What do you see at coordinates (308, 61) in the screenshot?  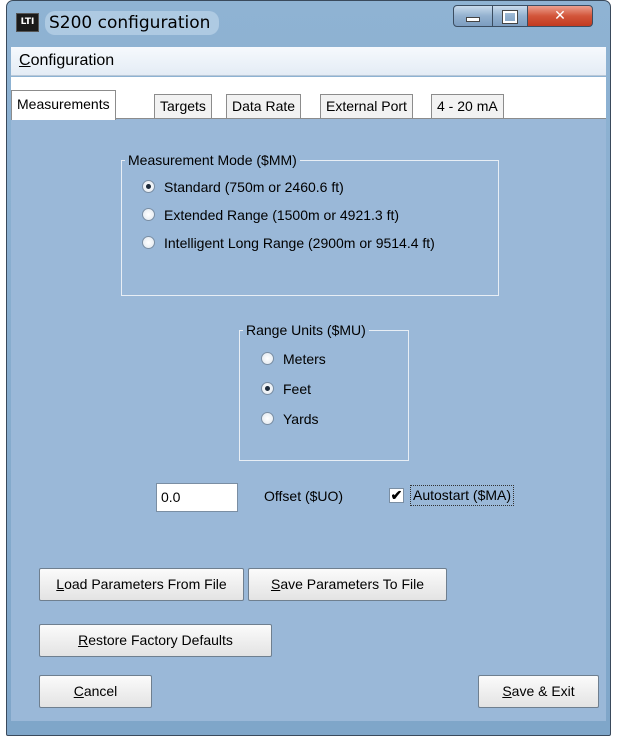 I see `menu-bar: Configuration` at bounding box center [308, 61].